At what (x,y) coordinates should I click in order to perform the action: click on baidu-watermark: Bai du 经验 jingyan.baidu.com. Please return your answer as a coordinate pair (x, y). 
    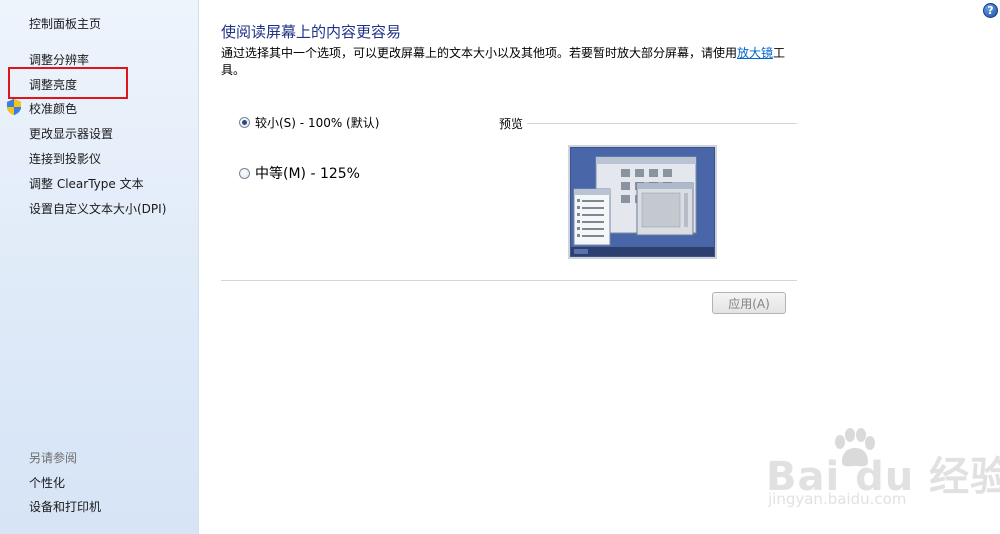
    Looking at the image, I should click on (880, 473).